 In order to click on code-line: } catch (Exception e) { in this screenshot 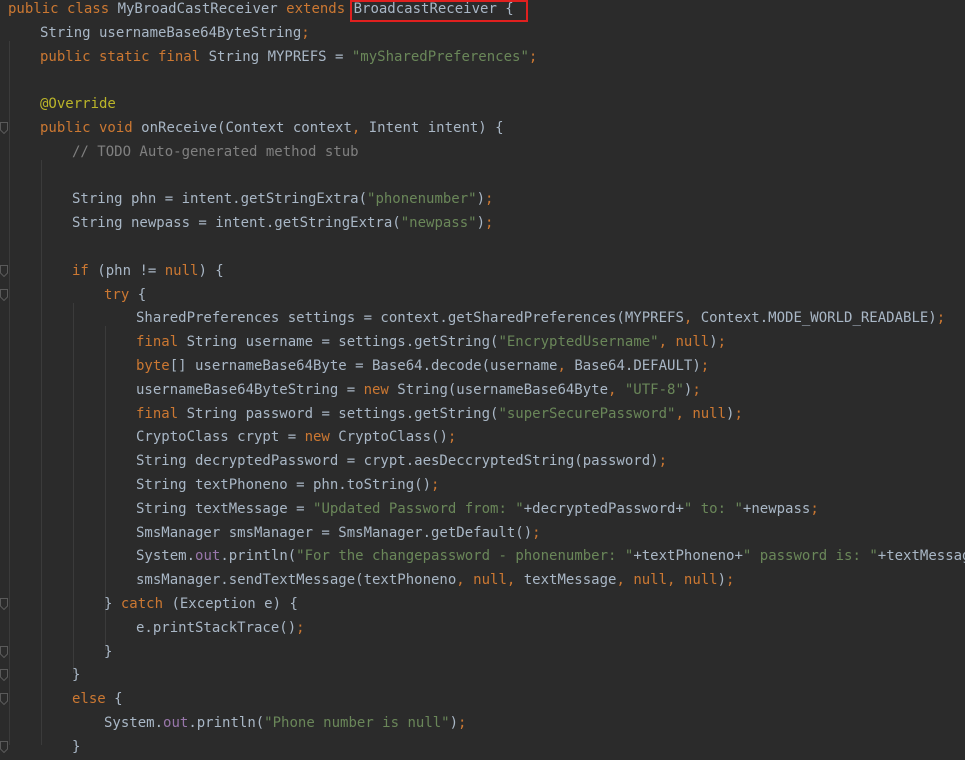, I will do `click(482, 604)`.